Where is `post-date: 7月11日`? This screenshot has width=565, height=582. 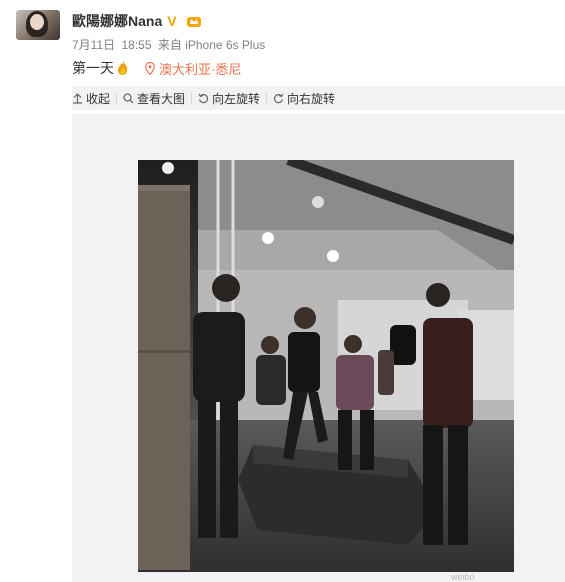
post-date: 7月11日 is located at coordinates (93, 45).